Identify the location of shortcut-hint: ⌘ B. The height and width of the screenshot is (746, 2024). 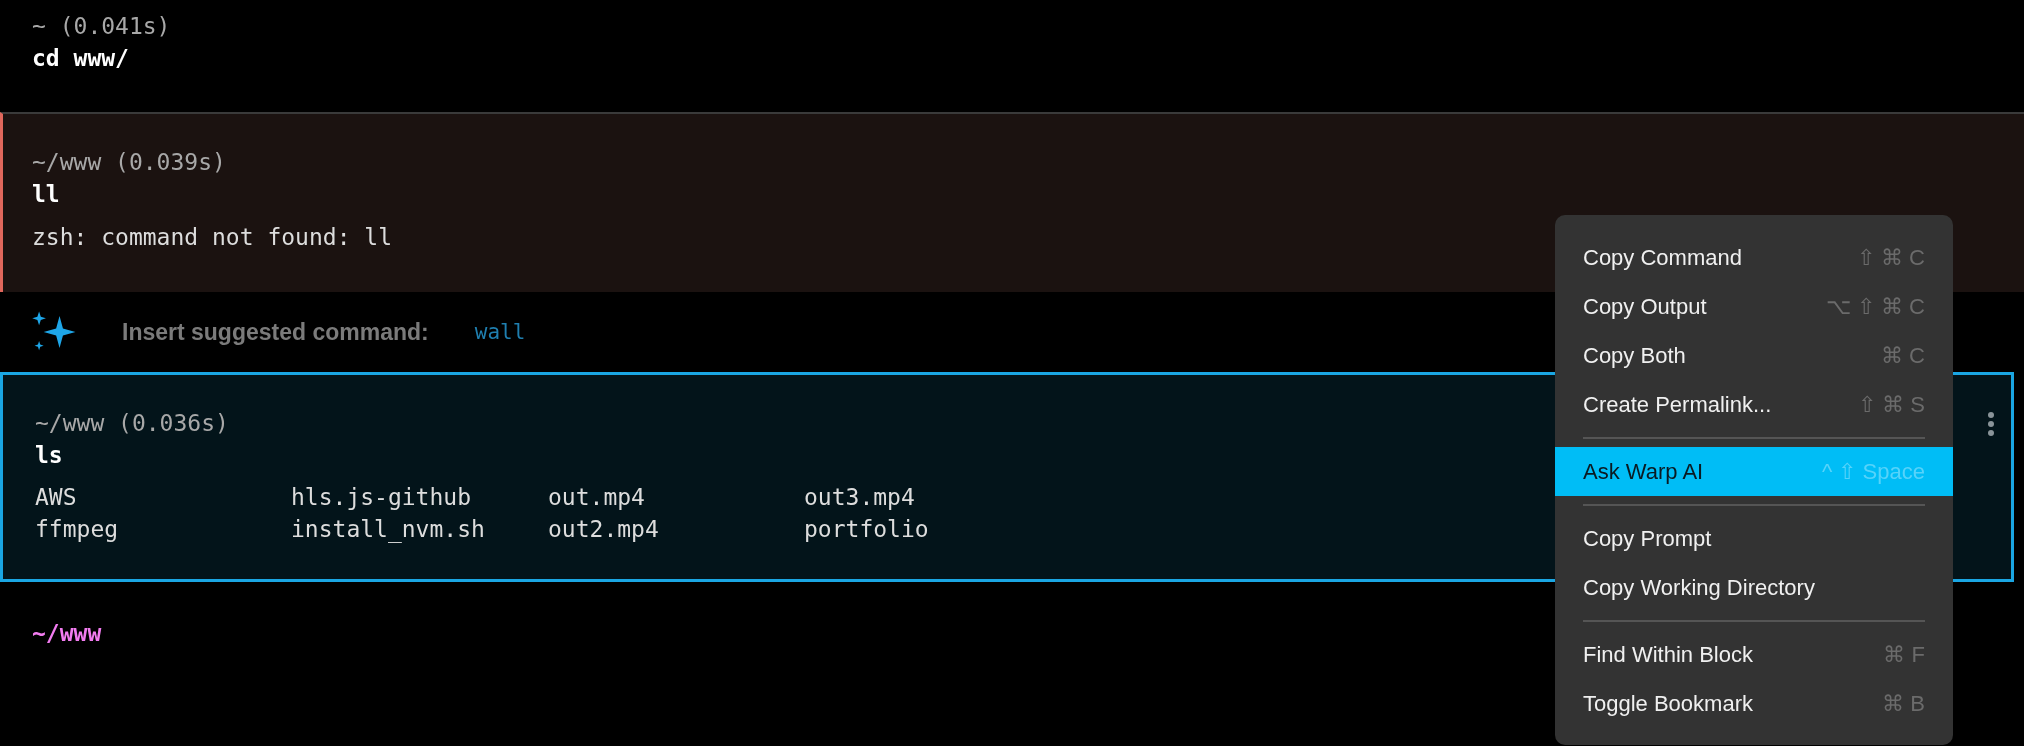
(1903, 703).